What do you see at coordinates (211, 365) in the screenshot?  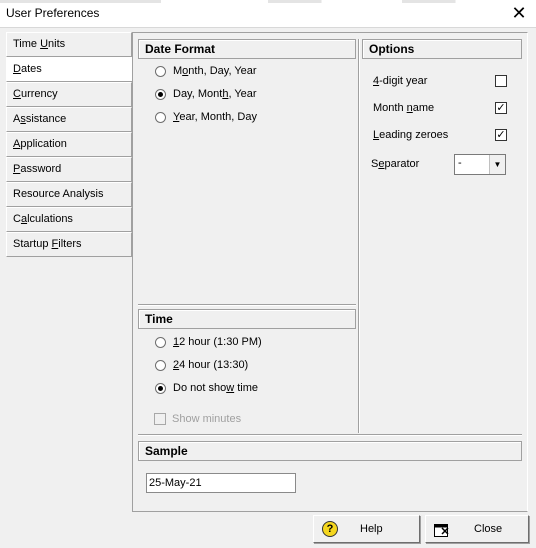 I see `radio-label: 24 hour (13:30)` at bounding box center [211, 365].